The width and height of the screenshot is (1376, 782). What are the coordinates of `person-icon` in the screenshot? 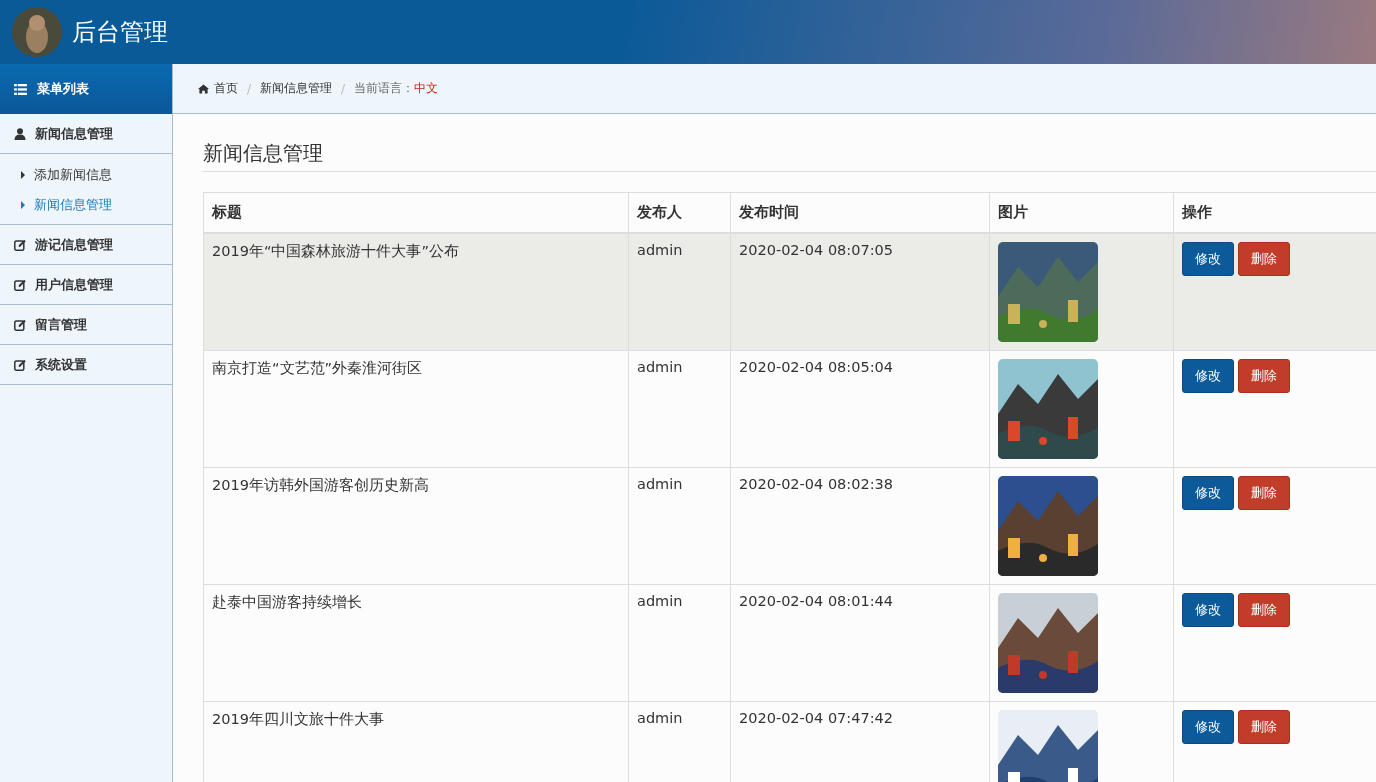 It's located at (20, 133).